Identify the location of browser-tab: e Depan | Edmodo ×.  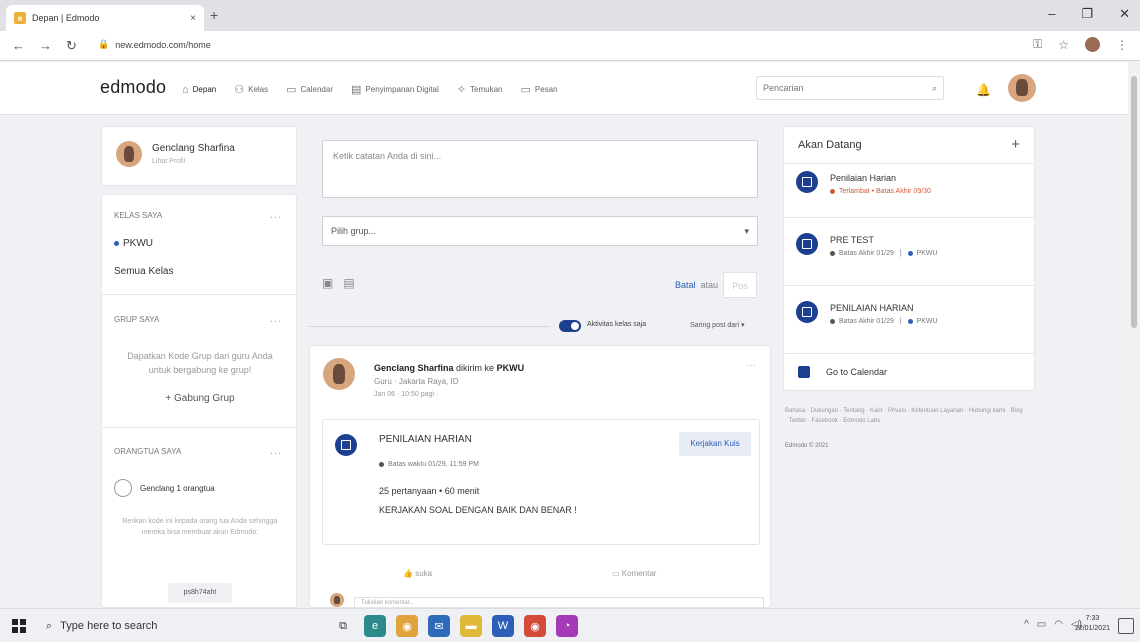
(105, 18).